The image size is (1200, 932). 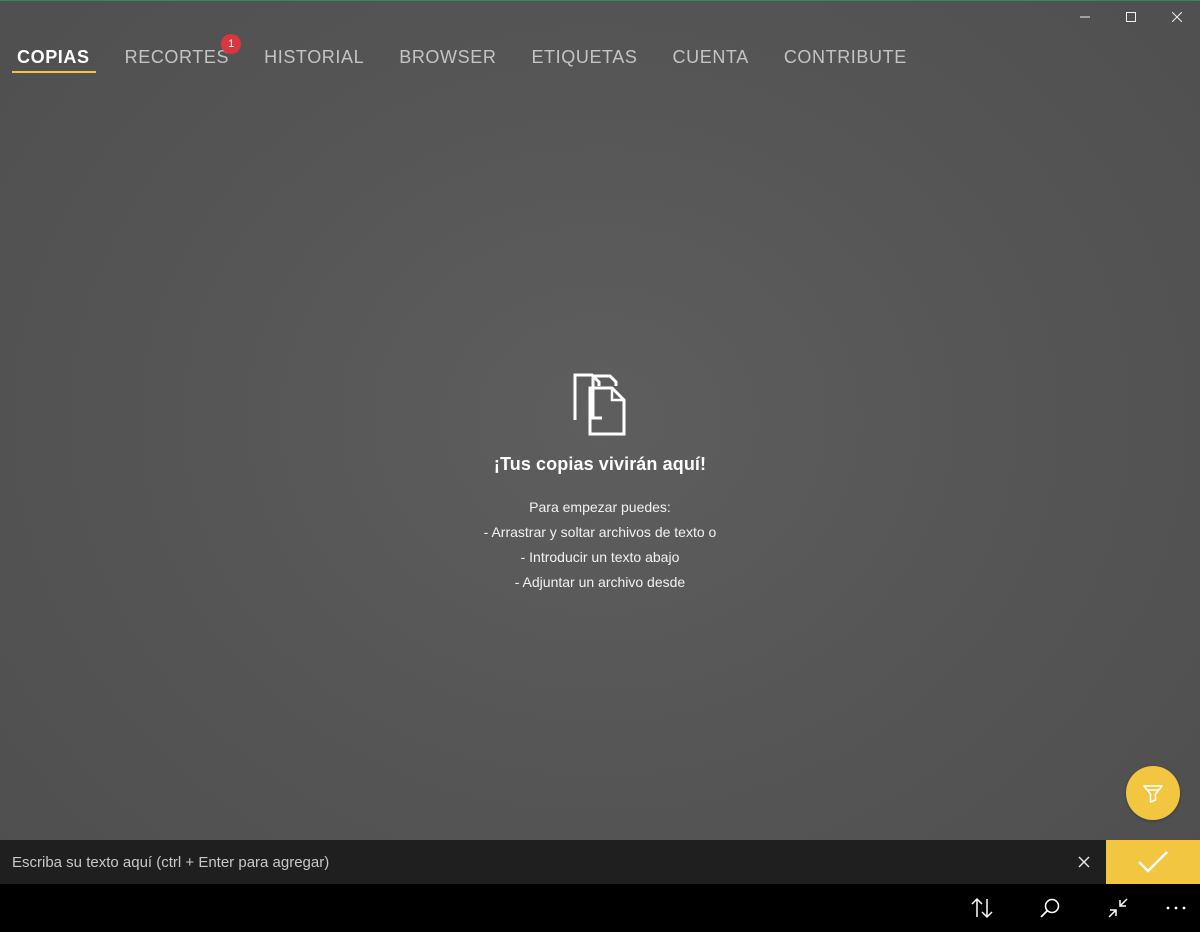 I want to click on empty-state-title: ¡Tus copias vivirán aquí!, so click(x=600, y=464).